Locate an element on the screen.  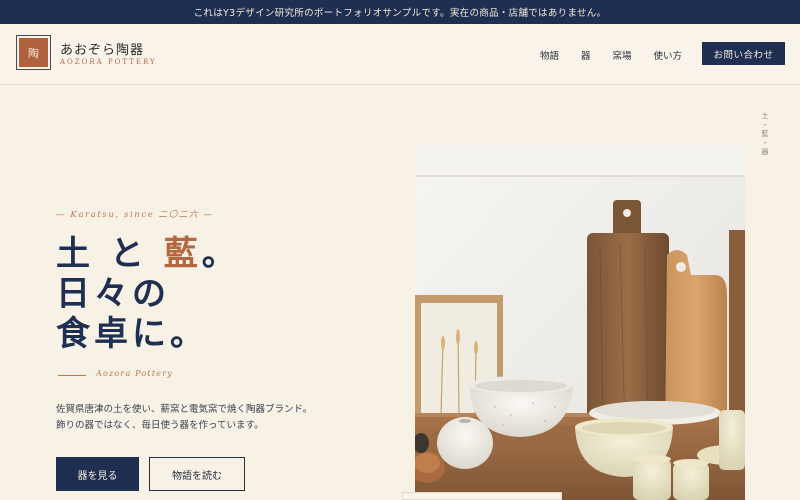
hero-headline: 土 と 藍。 日々の 食卓に。 is located at coordinates (148, 294).